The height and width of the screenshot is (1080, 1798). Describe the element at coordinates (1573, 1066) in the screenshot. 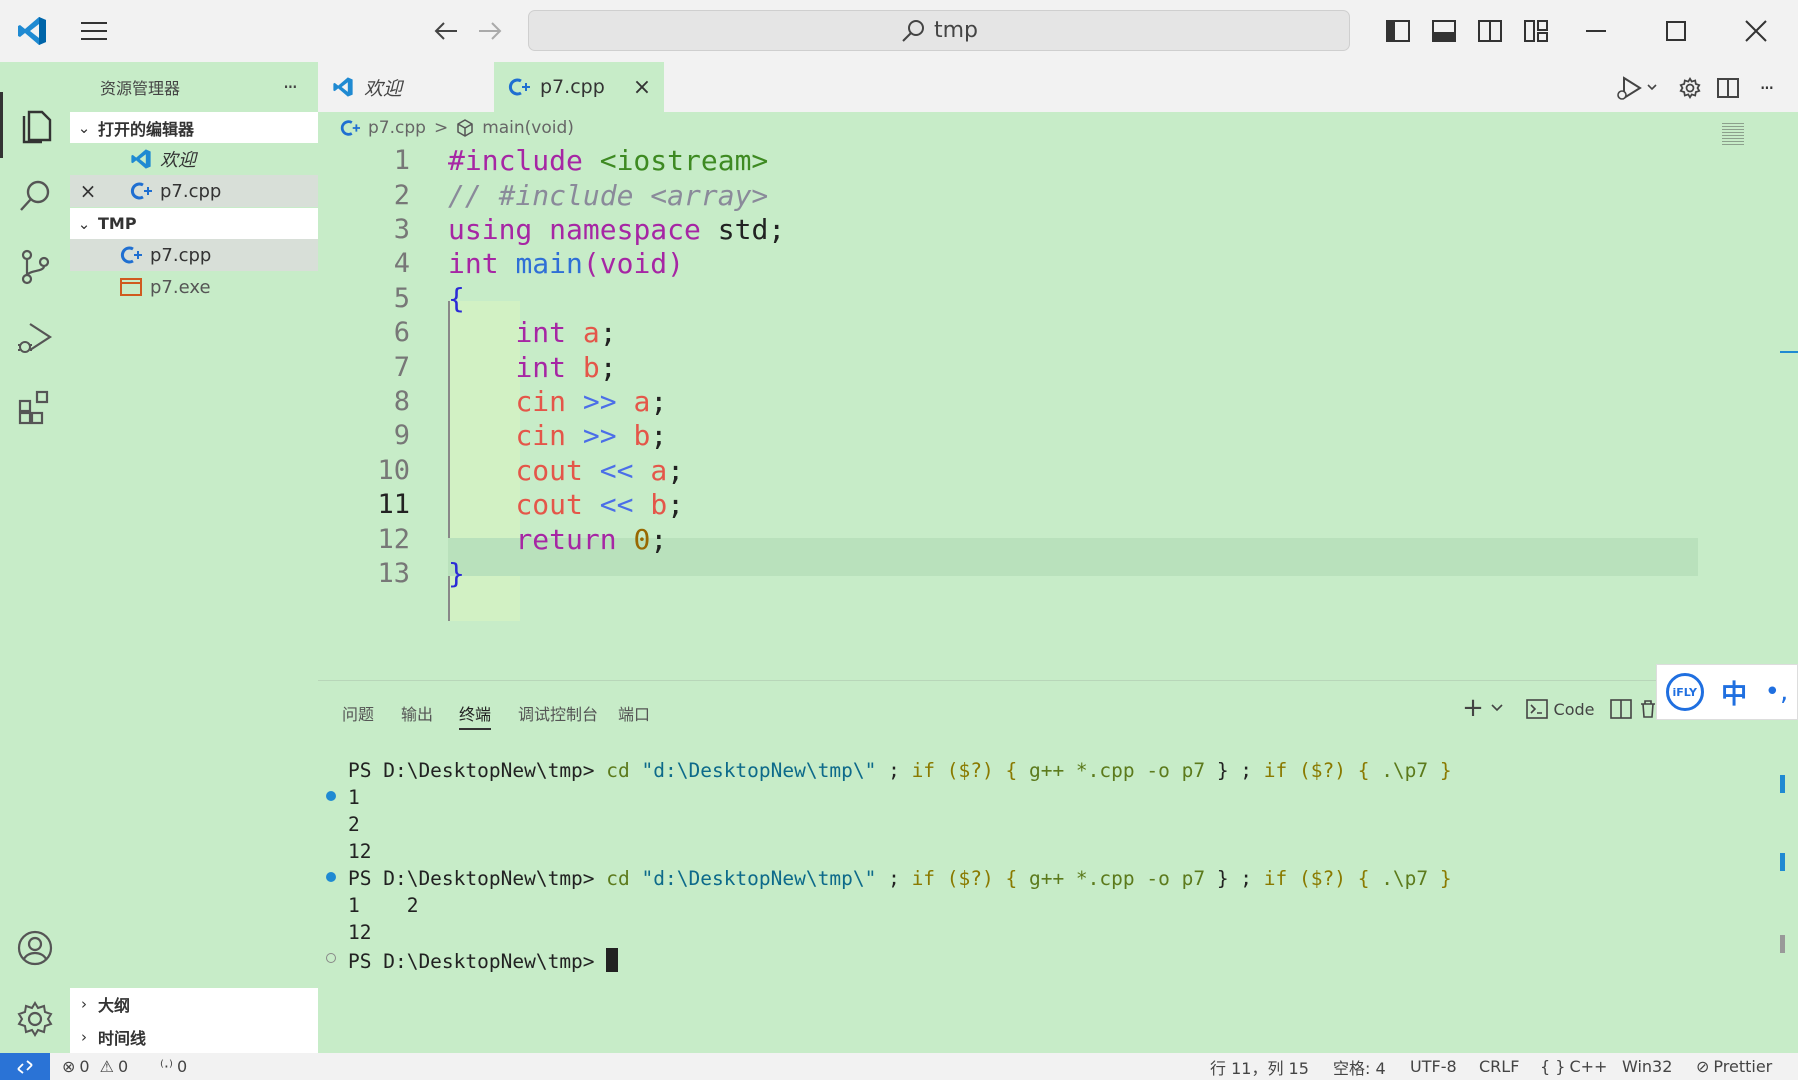

I see `language-mode: { } C++` at that location.